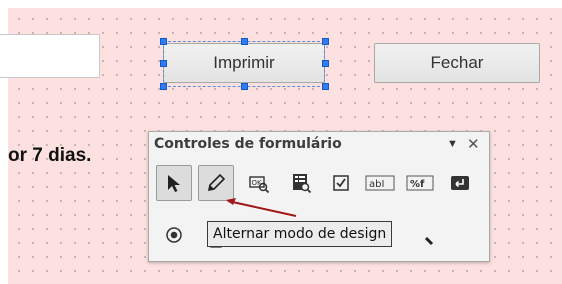  Describe the element at coordinates (174, 183) in the screenshot. I see `select-arrow-icon` at that location.